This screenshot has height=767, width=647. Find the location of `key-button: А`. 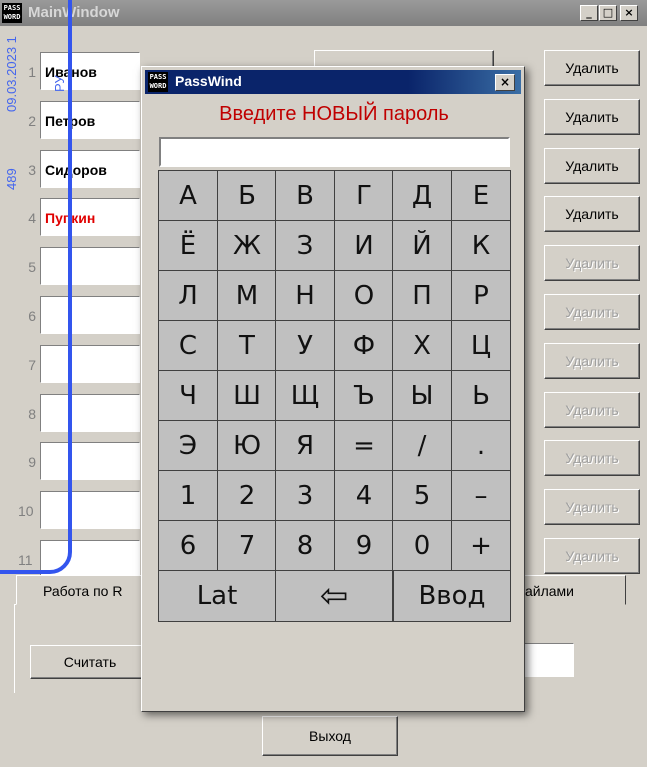

key-button: А is located at coordinates (188, 195).